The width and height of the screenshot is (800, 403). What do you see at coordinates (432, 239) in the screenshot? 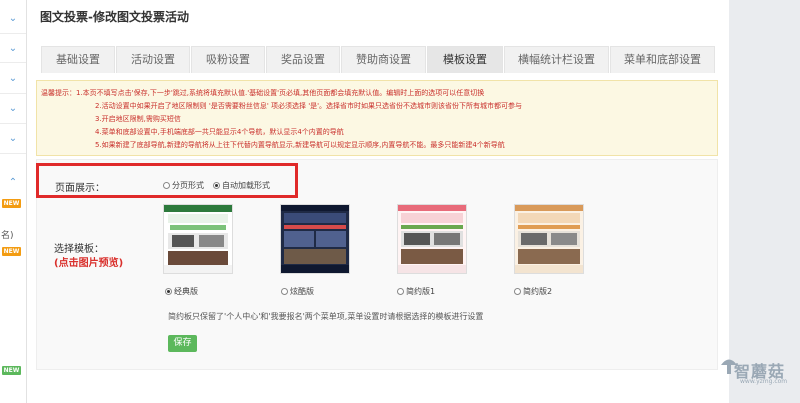
I see `template-thumb-simple1` at bounding box center [432, 239].